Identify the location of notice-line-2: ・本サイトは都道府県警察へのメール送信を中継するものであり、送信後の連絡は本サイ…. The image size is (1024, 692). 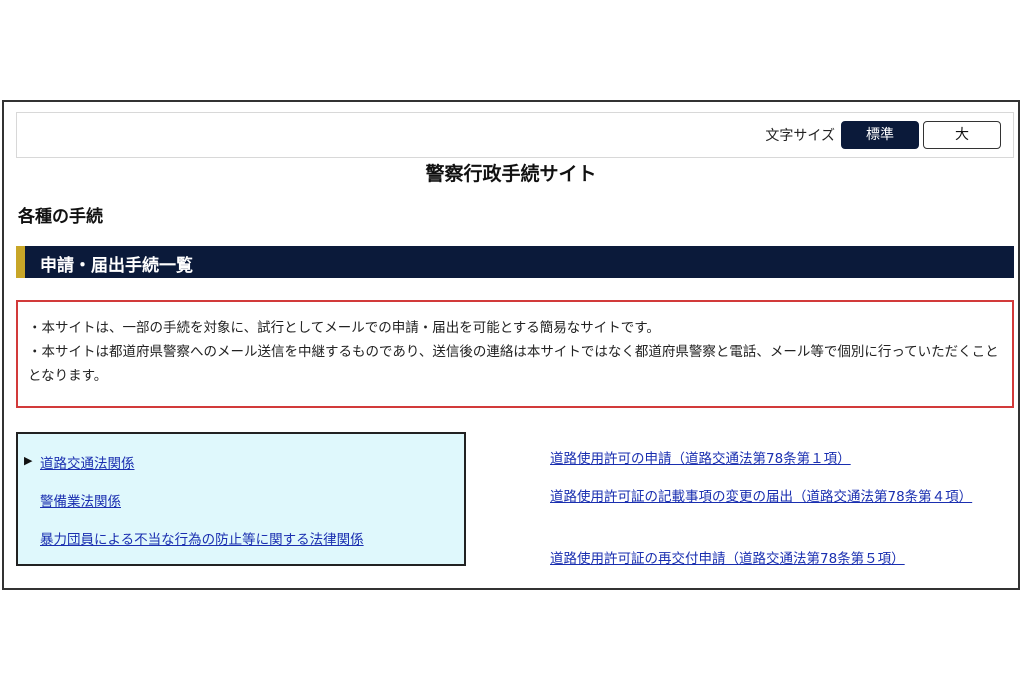
(513, 364).